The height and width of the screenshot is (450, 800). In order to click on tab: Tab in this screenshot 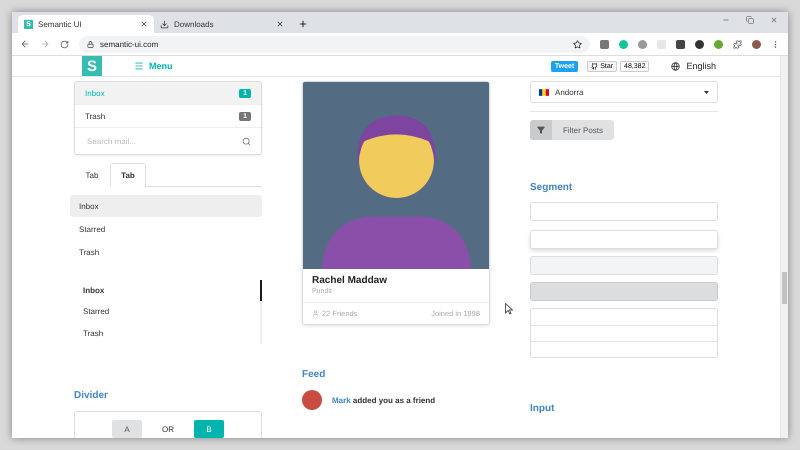, I will do `click(128, 175)`.